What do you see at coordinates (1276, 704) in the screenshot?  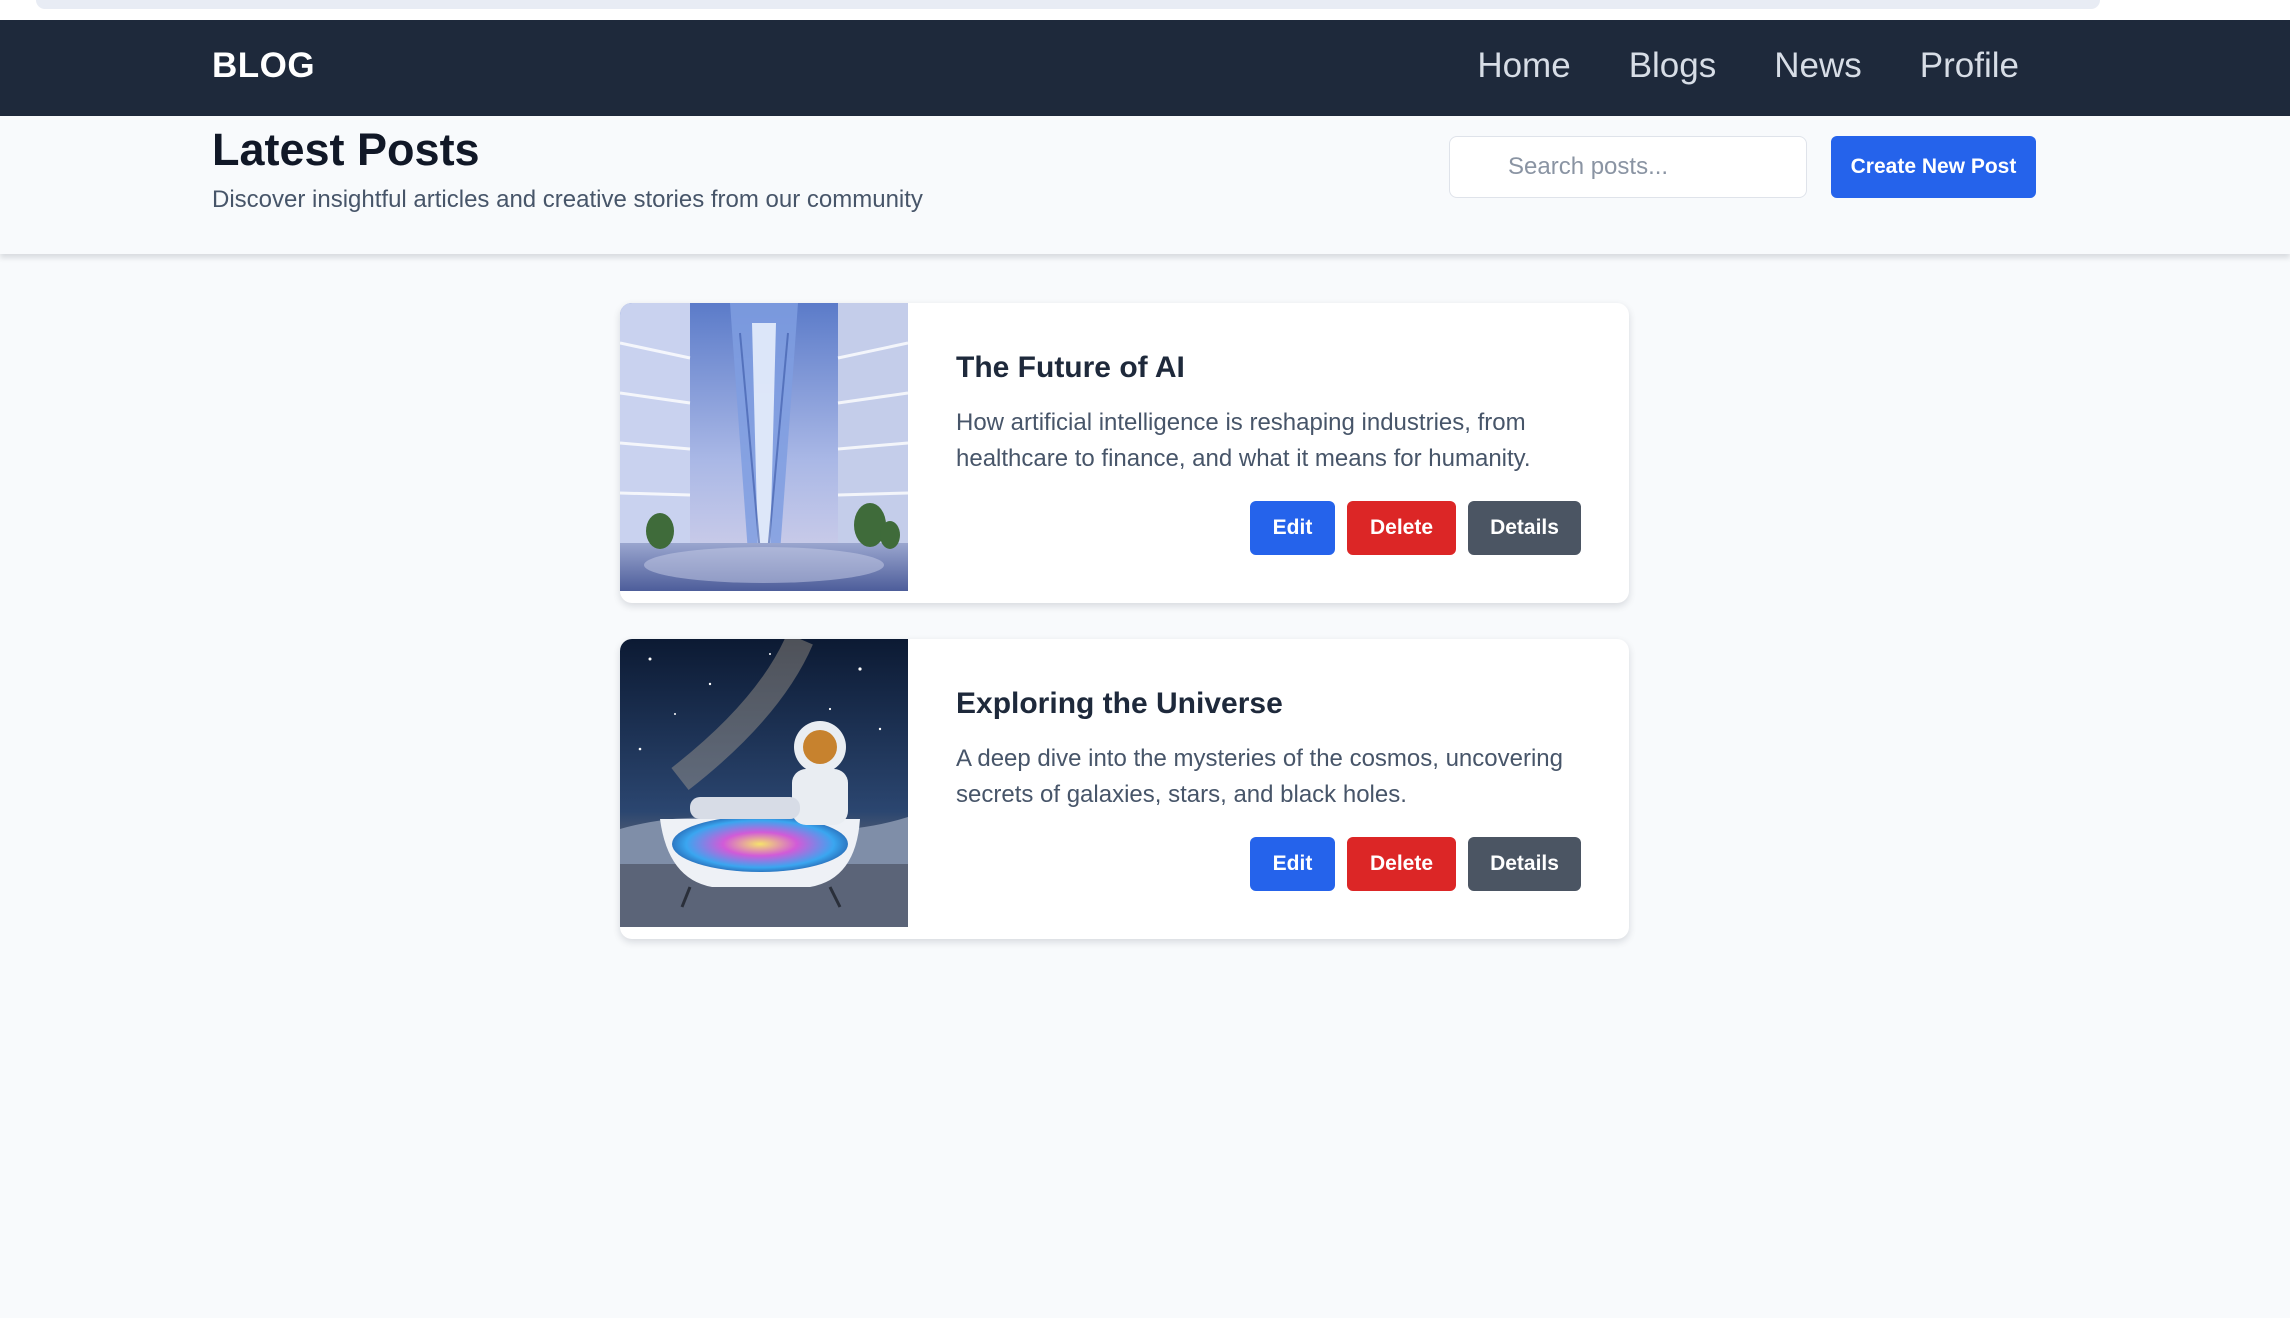 I see `post-title: Exploring the Universe` at bounding box center [1276, 704].